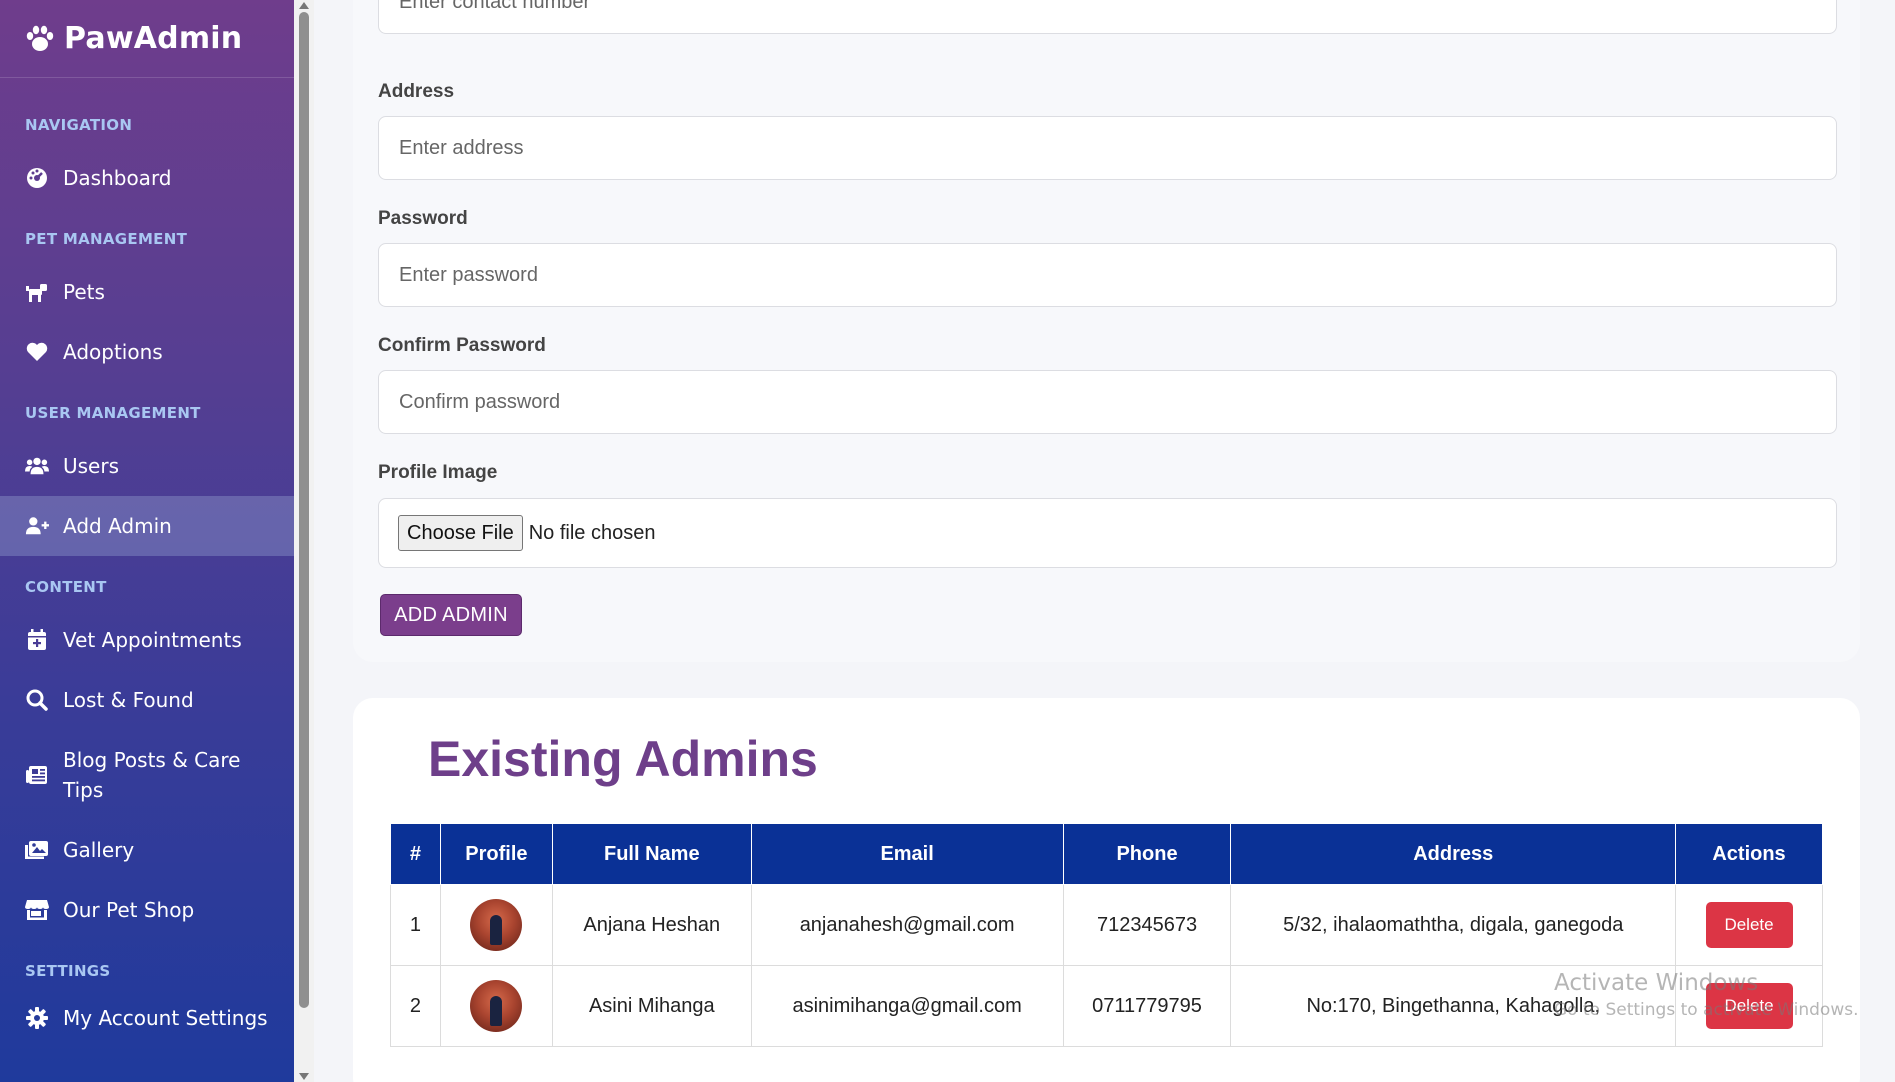 Image resolution: width=1895 pixels, height=1082 pixels. Describe the element at coordinates (37, 466) in the screenshot. I see `users-icon` at that location.